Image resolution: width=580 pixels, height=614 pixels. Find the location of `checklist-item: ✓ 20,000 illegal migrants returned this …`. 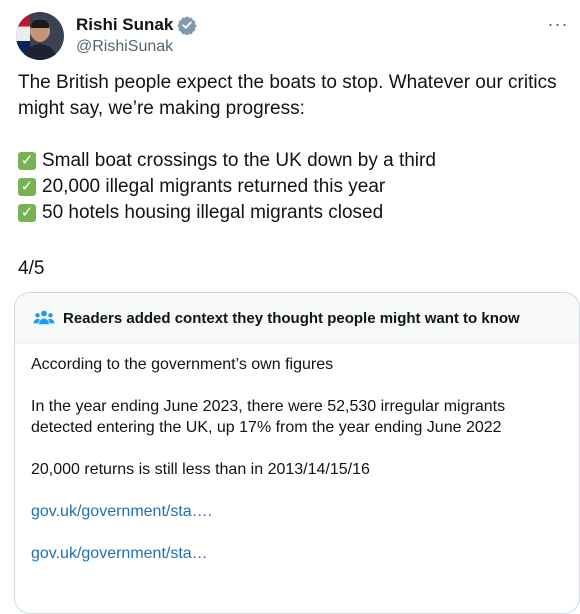

checklist-item: ✓ 20,000 illegal migrants returned this … is located at coordinates (293, 187).